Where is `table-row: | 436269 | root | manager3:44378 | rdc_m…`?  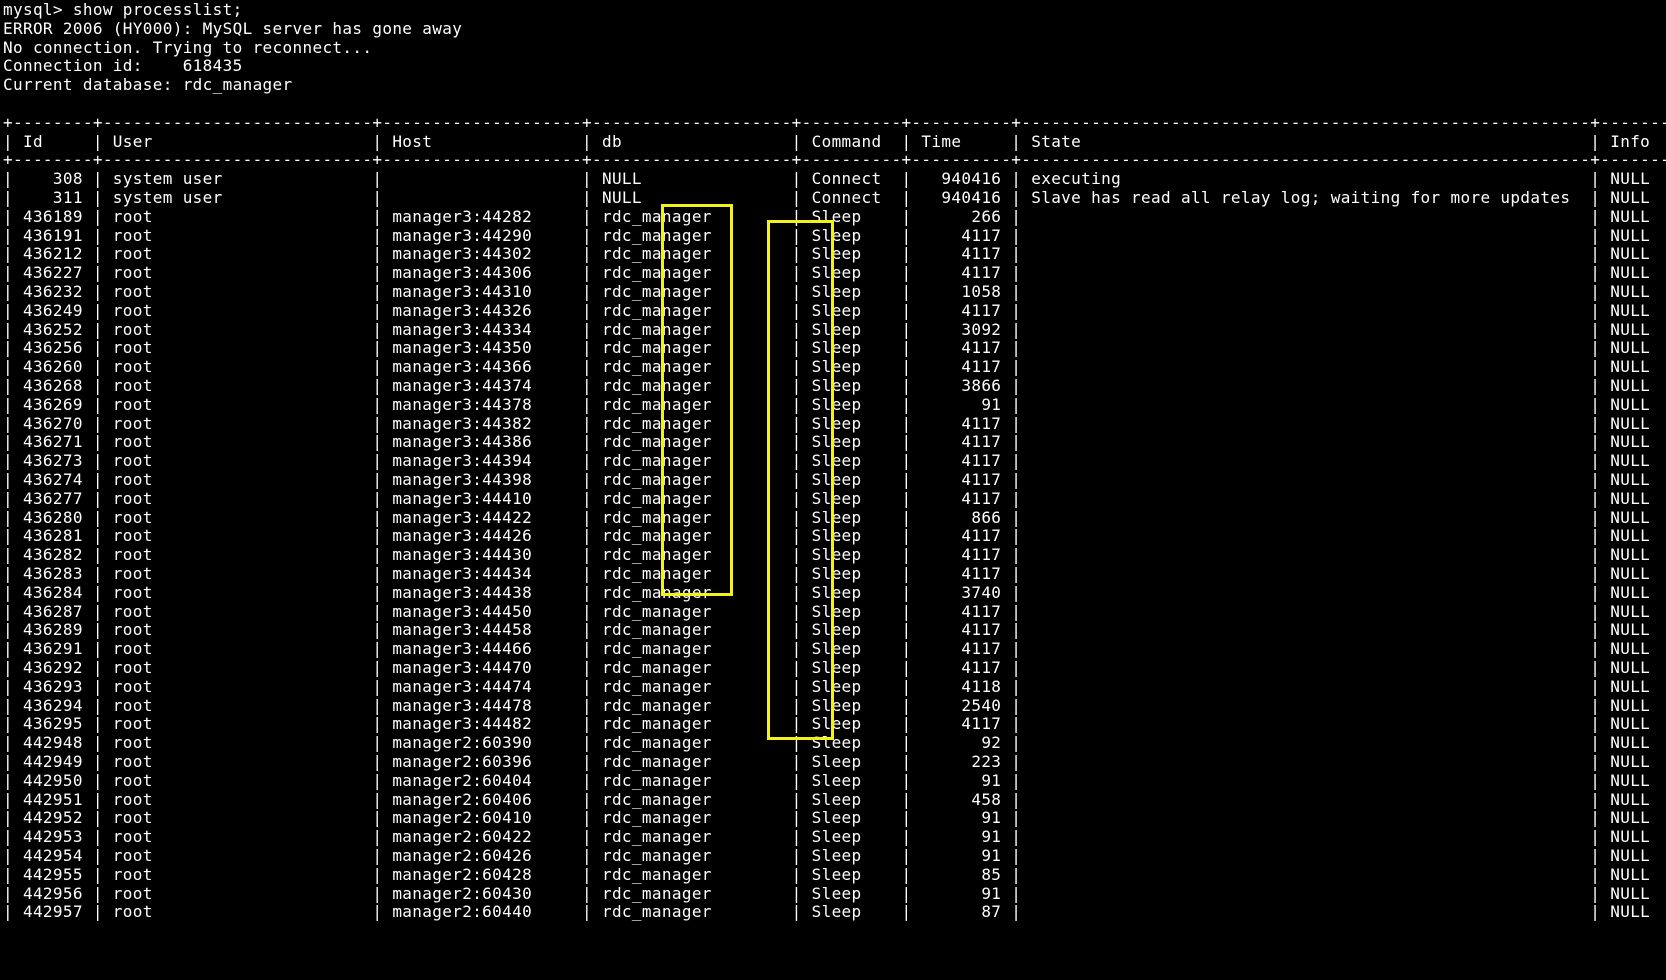 table-row: | 436269 | root | manager3:44378 | rdc_m… is located at coordinates (834, 404).